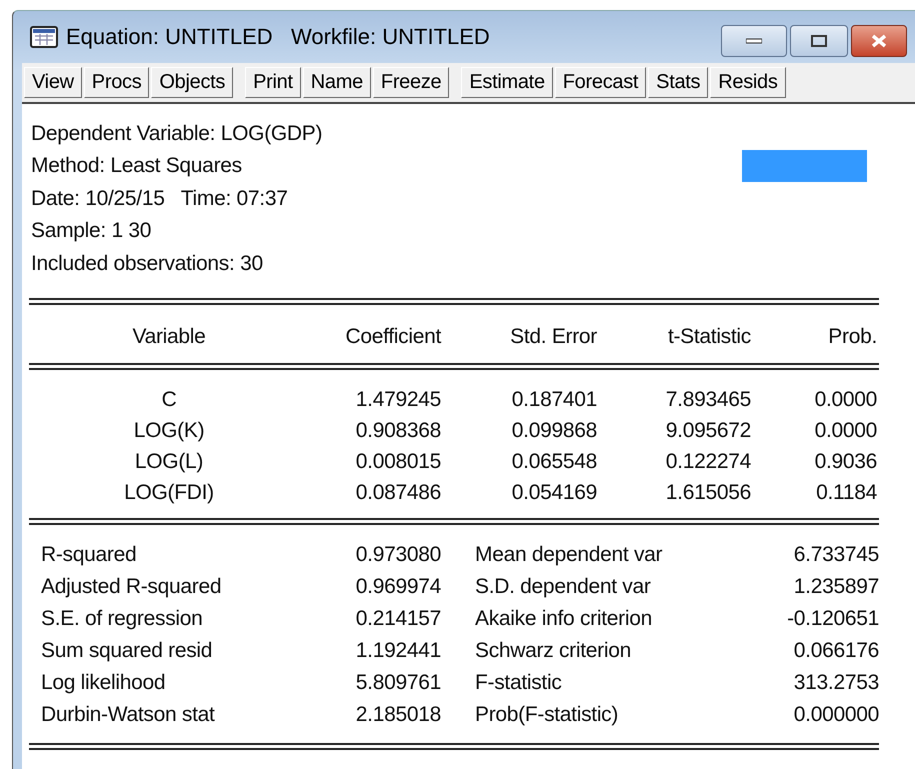  I want to click on column-header: Variable, so click(169, 337).